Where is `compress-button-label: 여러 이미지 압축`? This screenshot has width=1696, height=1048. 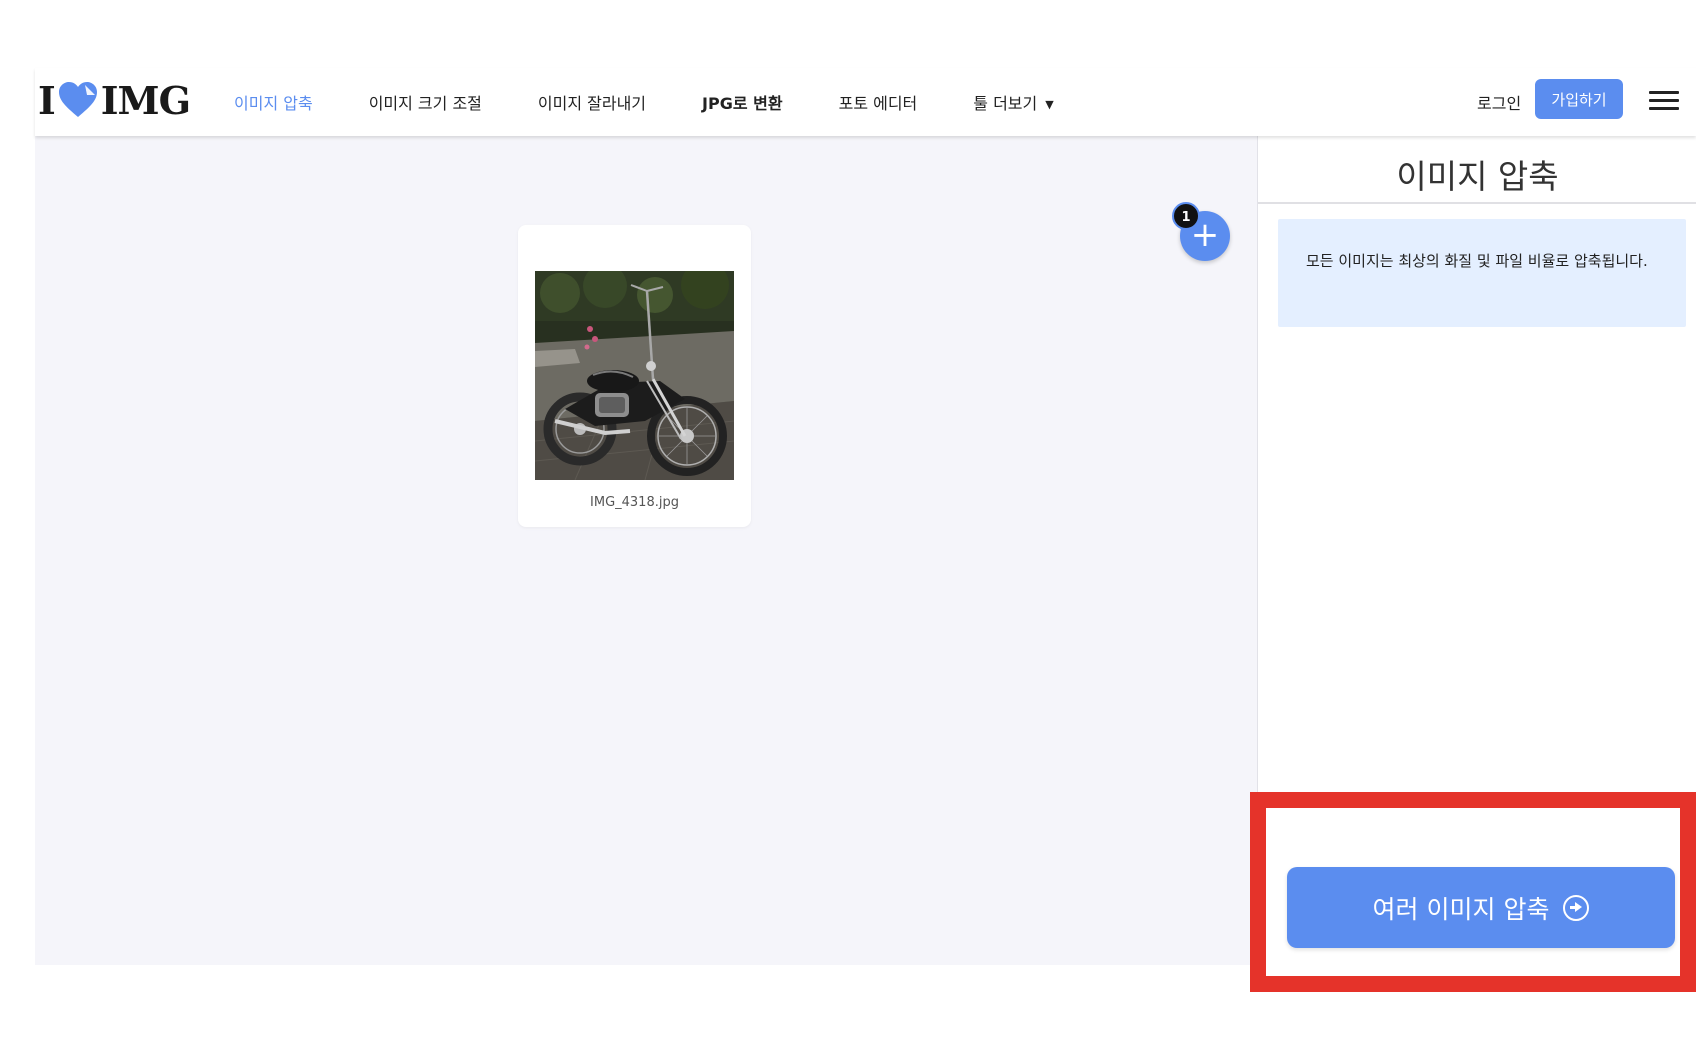
compress-button-label: 여러 이미지 압축 is located at coordinates (1461, 909).